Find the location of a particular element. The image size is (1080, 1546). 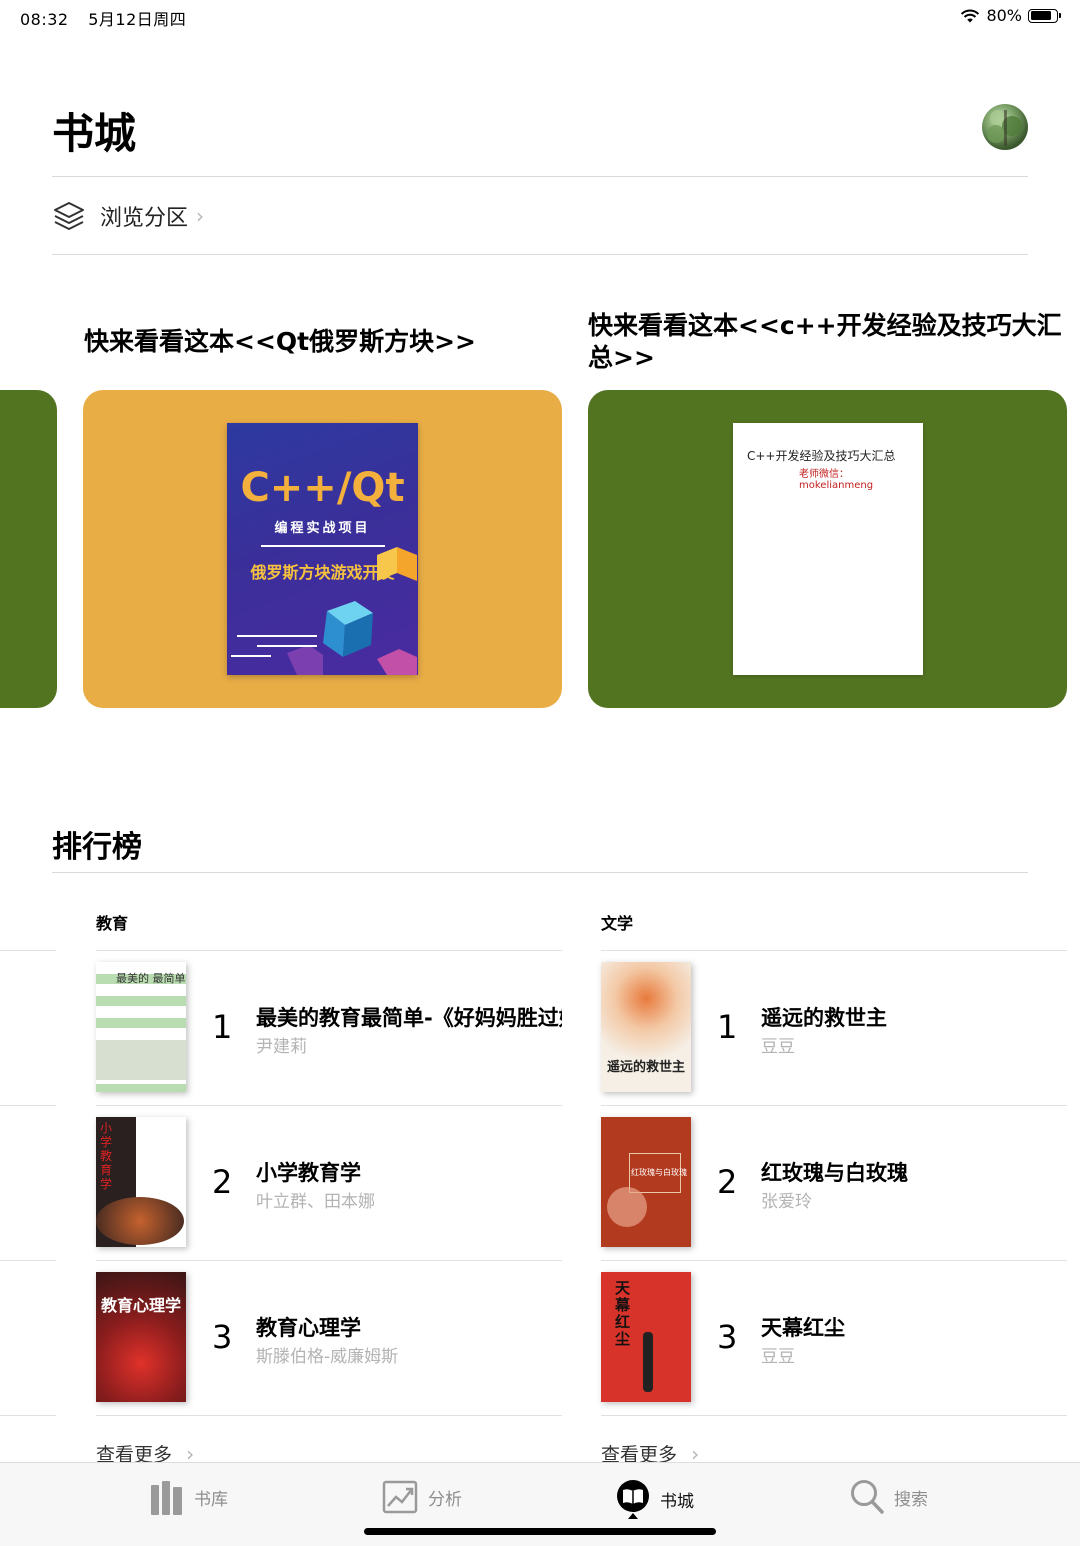

book-title: 遥远的救世主 is located at coordinates (824, 1018).